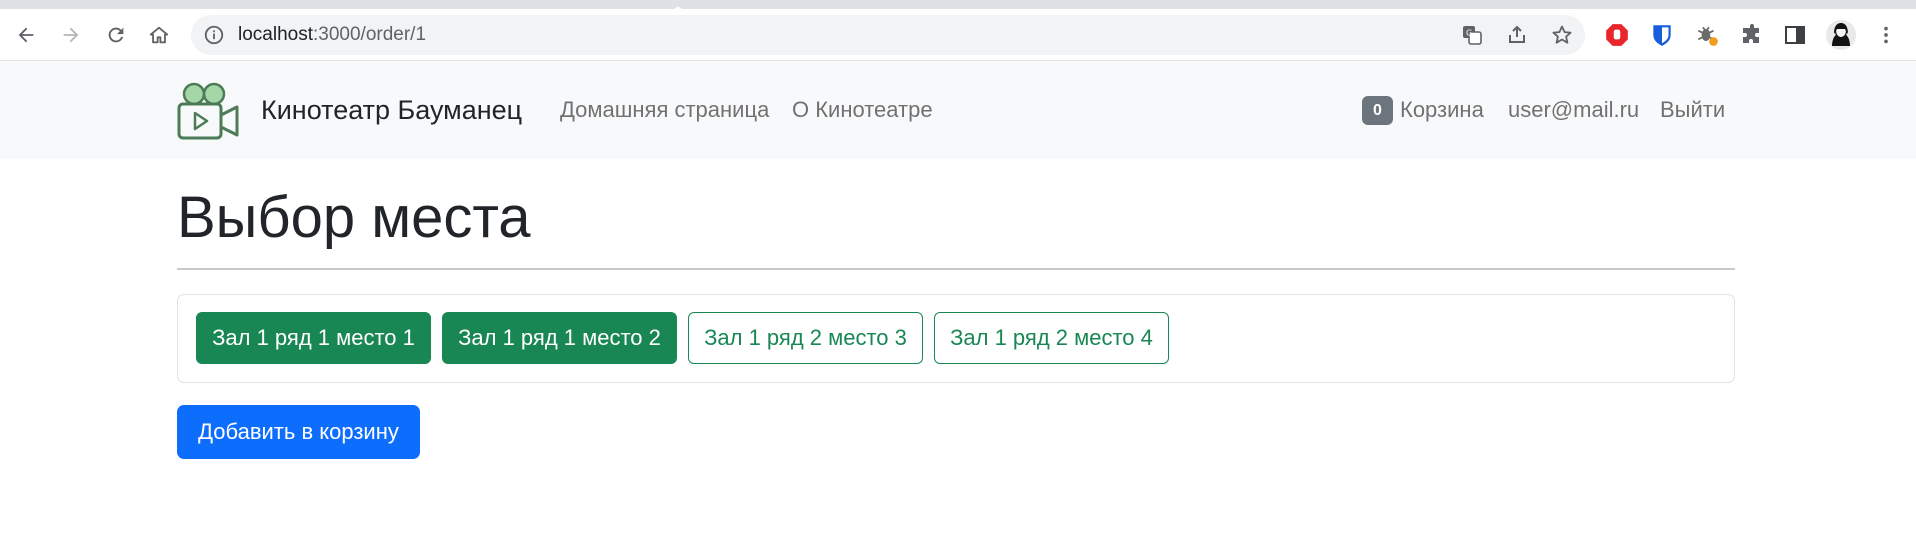 This screenshot has height=551, width=1916. What do you see at coordinates (1692, 110) in the screenshot?
I see `nav-link-logout: Выйти` at bounding box center [1692, 110].